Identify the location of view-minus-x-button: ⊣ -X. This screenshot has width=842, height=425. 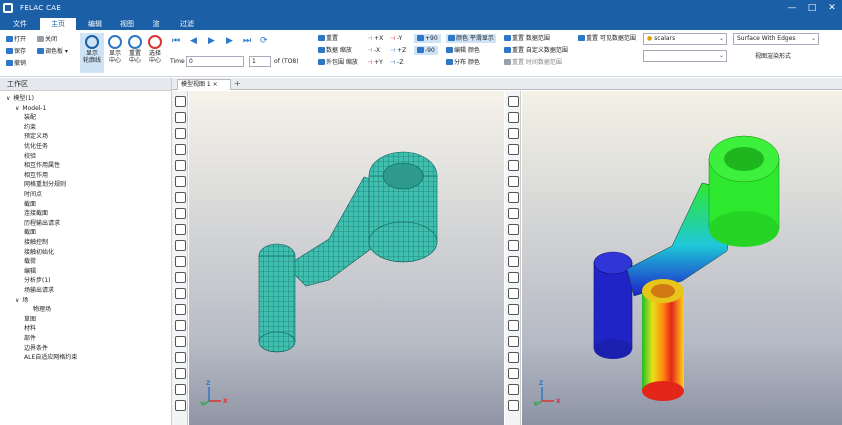
(373, 50).